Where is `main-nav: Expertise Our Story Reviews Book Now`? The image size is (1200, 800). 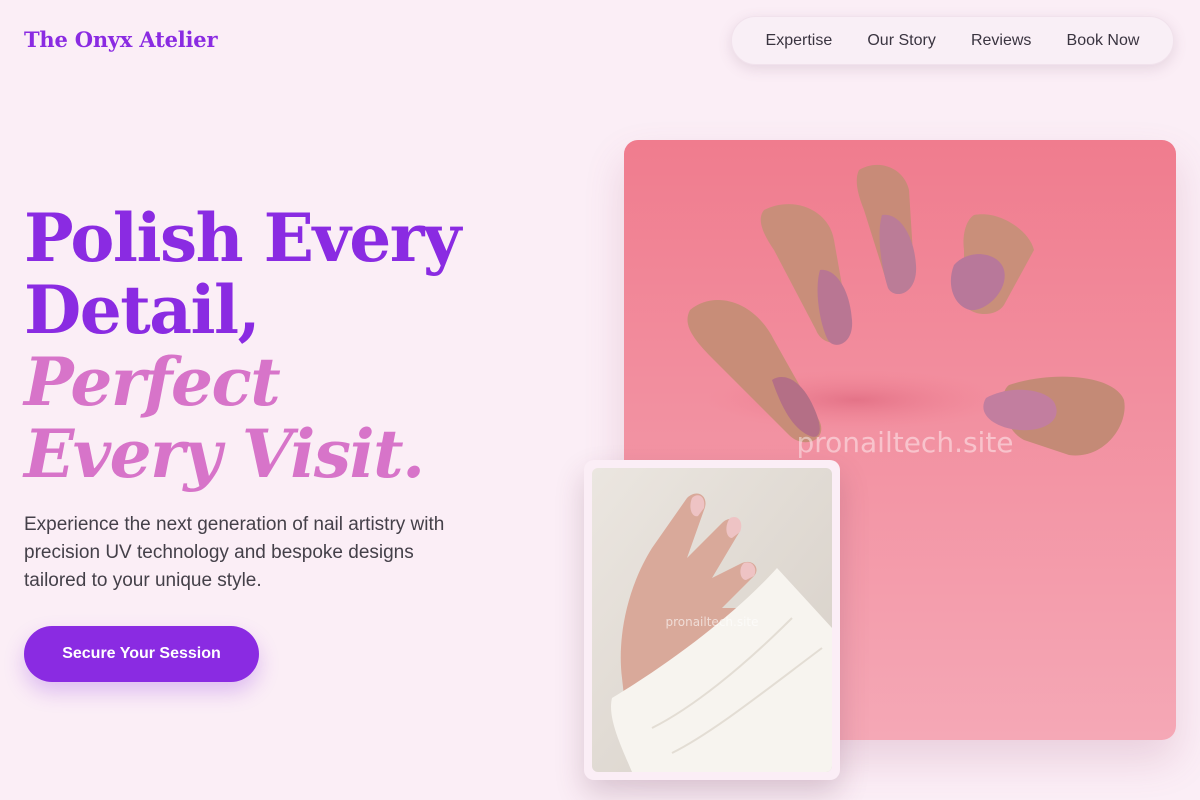
main-nav: Expertise Our Story Reviews Book Now is located at coordinates (952, 40).